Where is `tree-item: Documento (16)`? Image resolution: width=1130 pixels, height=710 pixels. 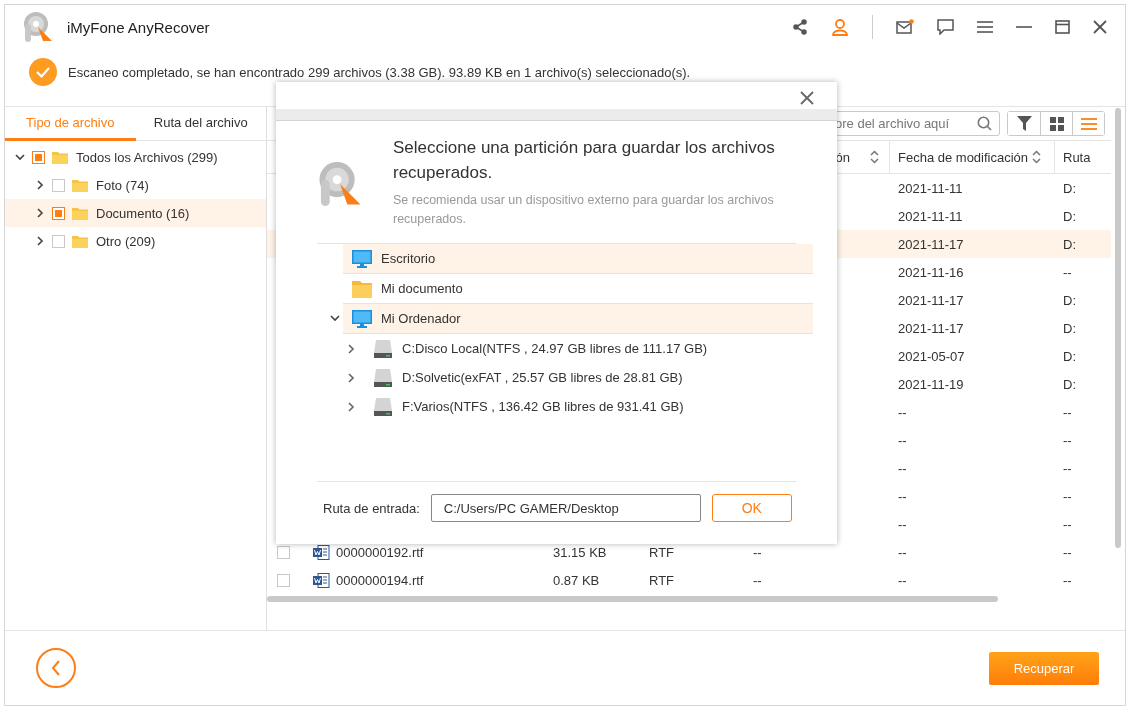 tree-item: Documento (16) is located at coordinates (135, 213).